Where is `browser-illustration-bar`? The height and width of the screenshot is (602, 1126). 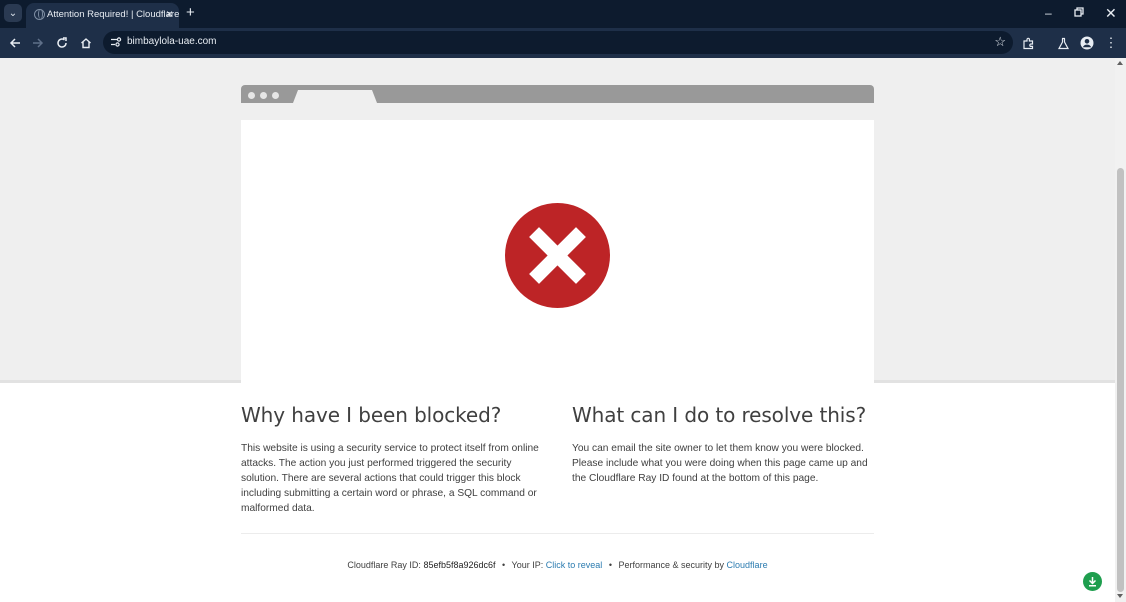 browser-illustration-bar is located at coordinates (557, 94).